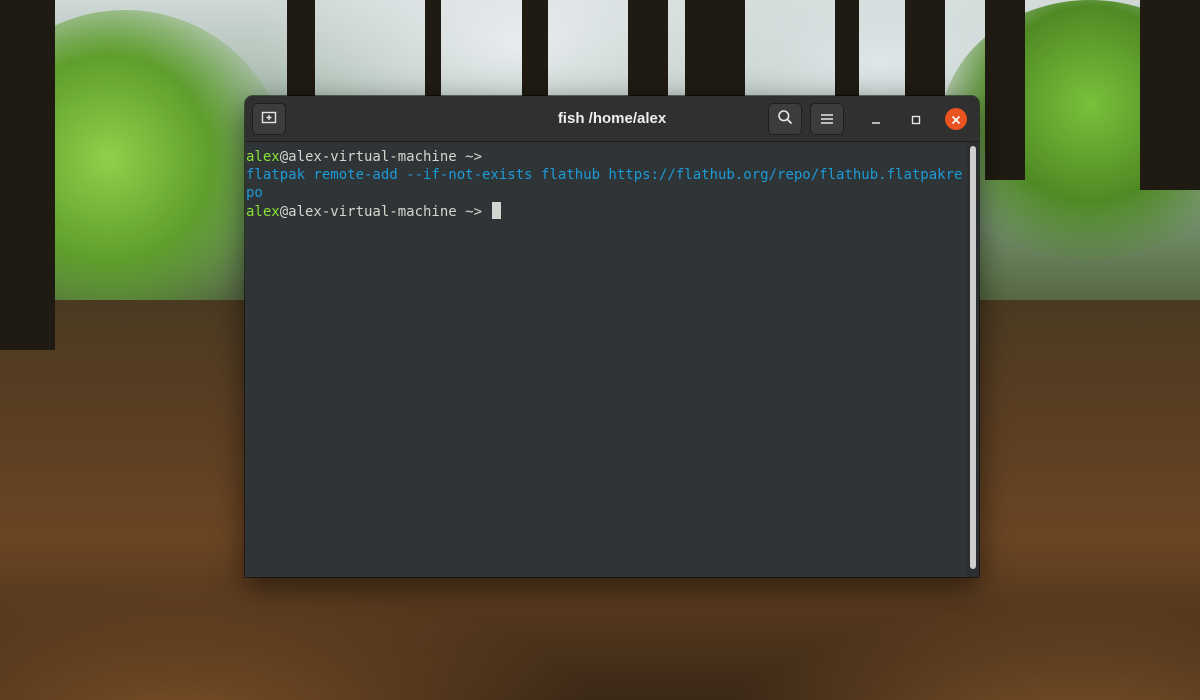  I want to click on maximize-icon, so click(916, 119).